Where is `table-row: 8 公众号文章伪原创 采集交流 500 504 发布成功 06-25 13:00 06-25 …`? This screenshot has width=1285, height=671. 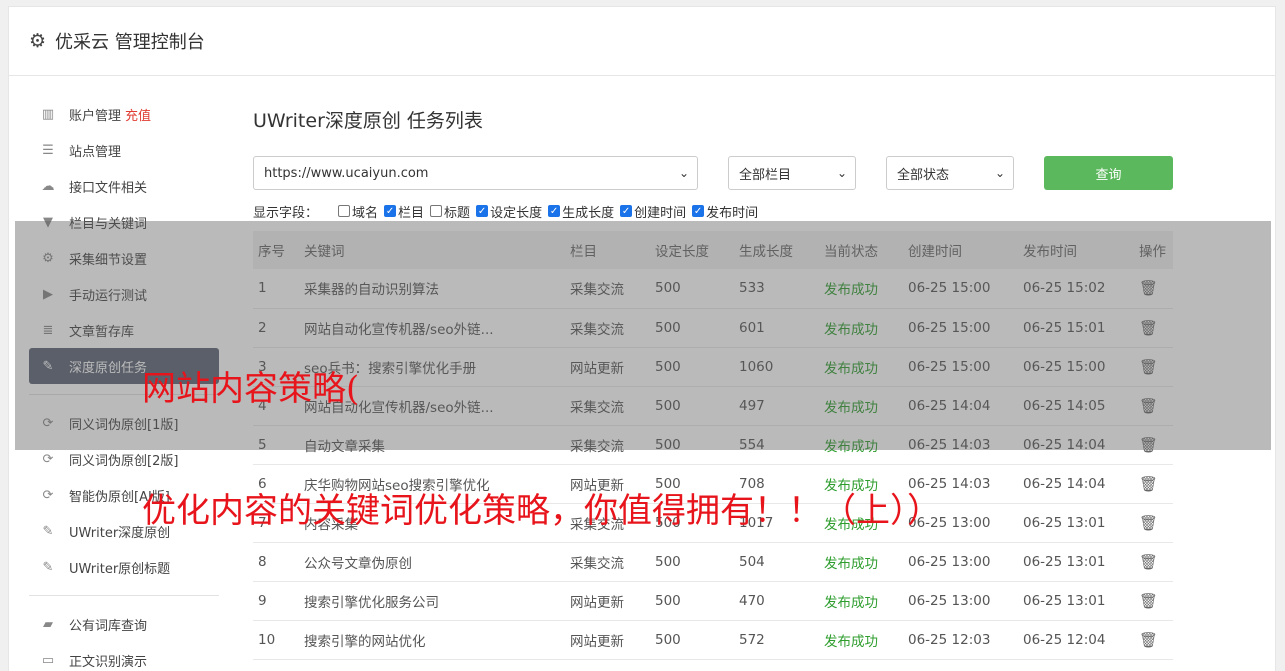 table-row: 8 公众号文章伪原创 采集交流 500 504 发布成功 06-25 13:00 06-25 … is located at coordinates (713, 561).